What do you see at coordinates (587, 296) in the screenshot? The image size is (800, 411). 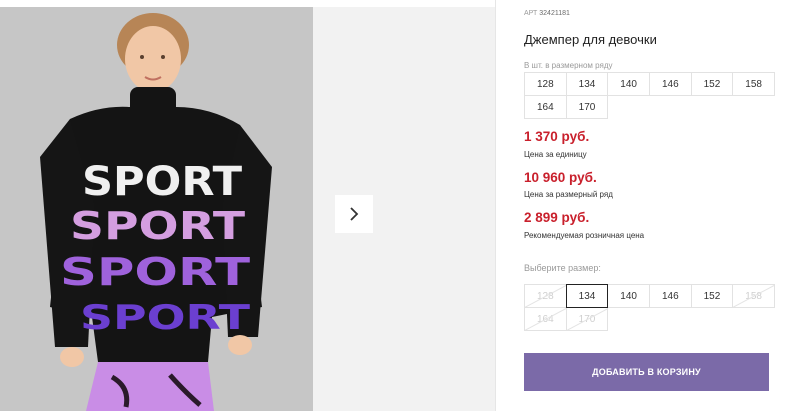 I see `size-option-134: 134` at bounding box center [587, 296].